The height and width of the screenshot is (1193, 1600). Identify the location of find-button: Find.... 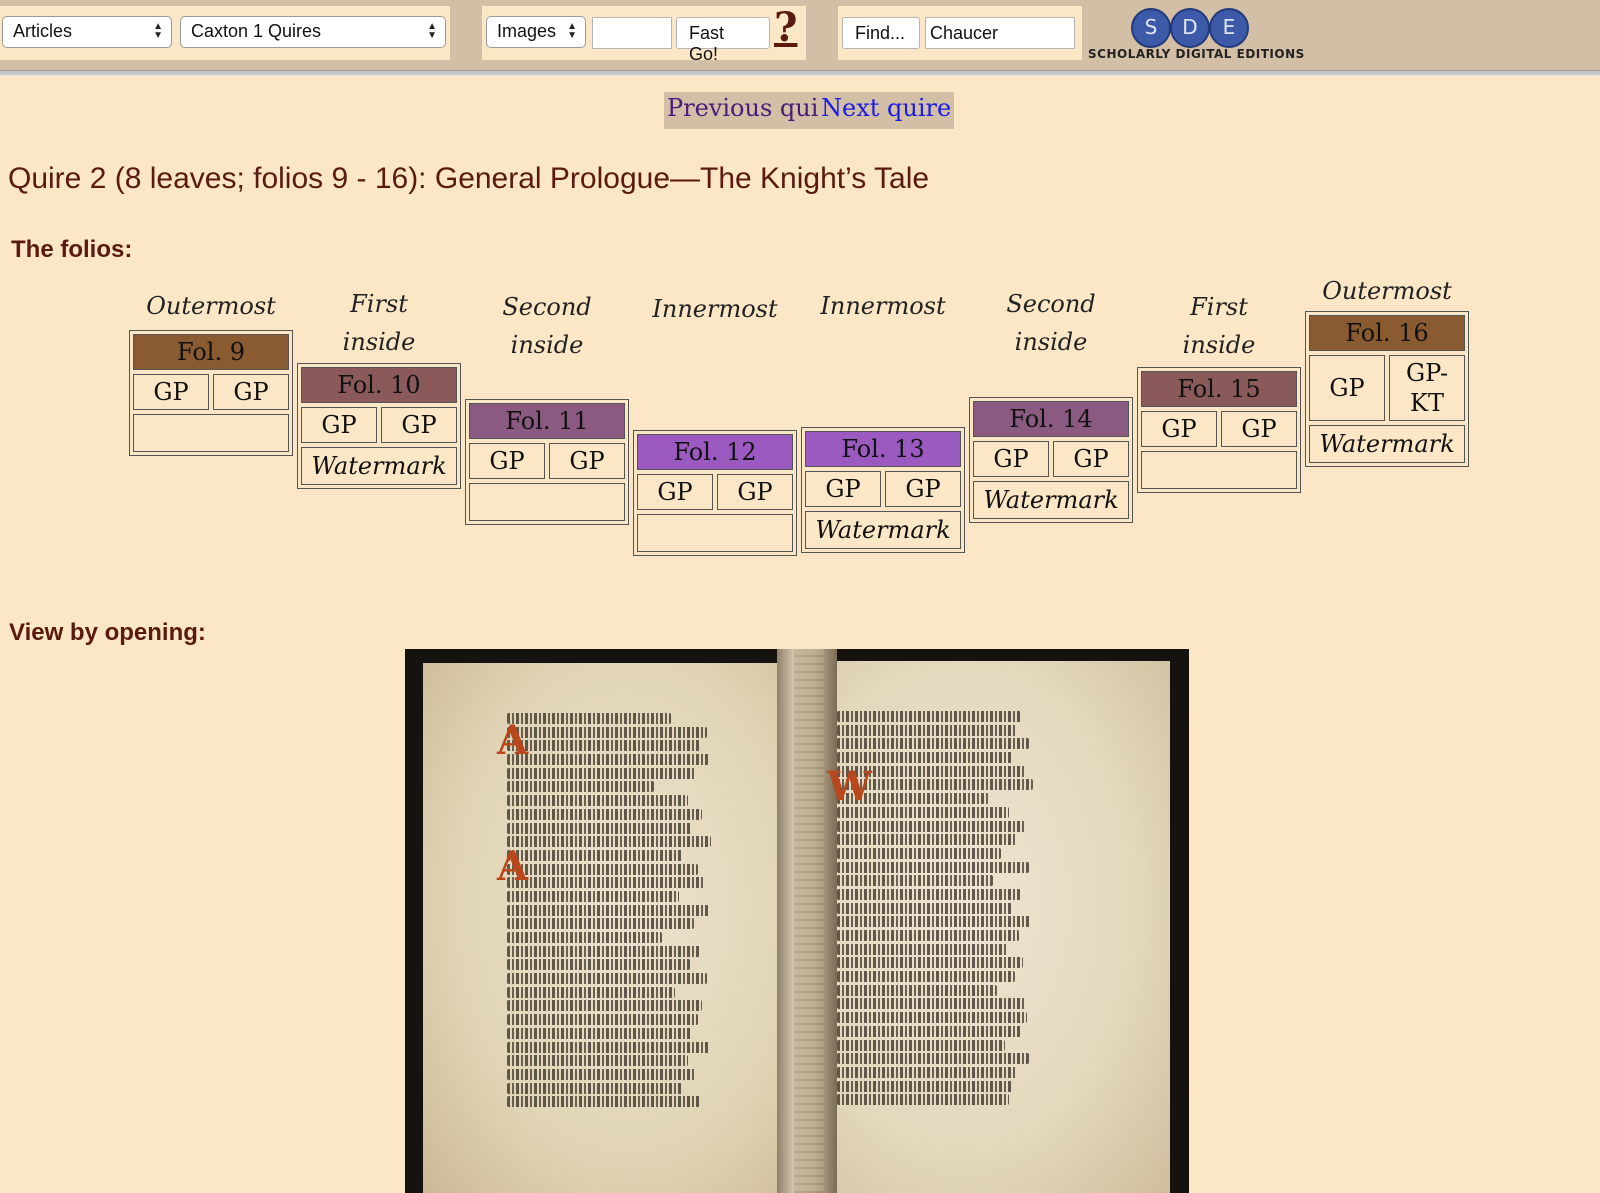
(881, 33).